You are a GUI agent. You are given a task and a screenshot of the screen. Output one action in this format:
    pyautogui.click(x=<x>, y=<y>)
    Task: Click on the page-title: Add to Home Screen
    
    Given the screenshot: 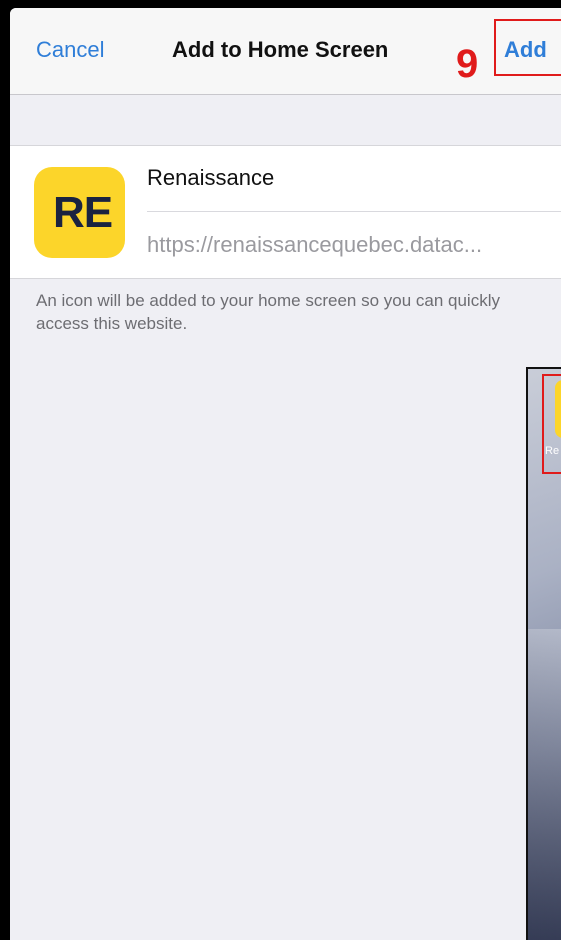 What is the action you would take?
    pyautogui.click(x=280, y=49)
    